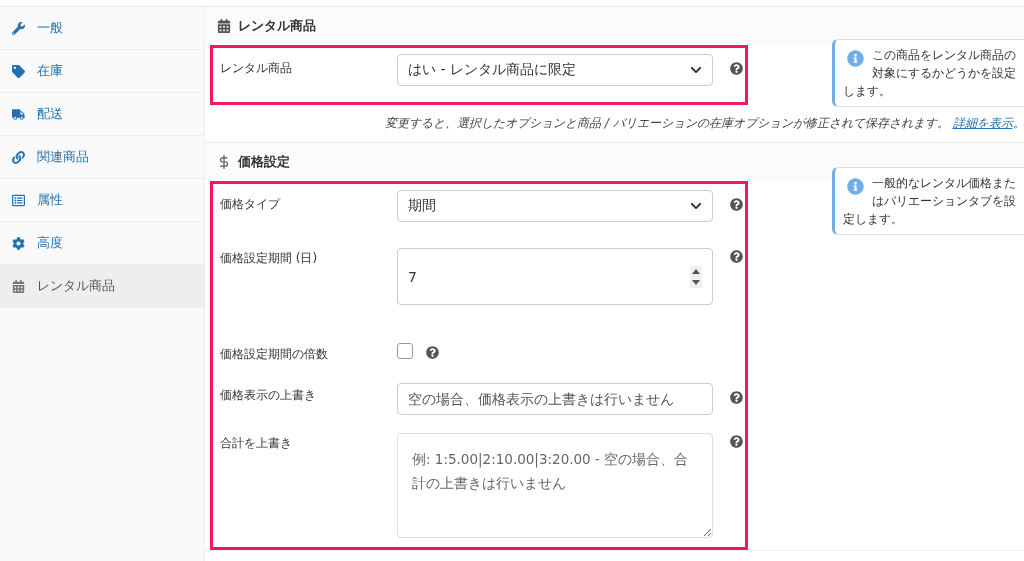  Describe the element at coordinates (696, 276) in the screenshot. I see `spinner-icon` at that location.